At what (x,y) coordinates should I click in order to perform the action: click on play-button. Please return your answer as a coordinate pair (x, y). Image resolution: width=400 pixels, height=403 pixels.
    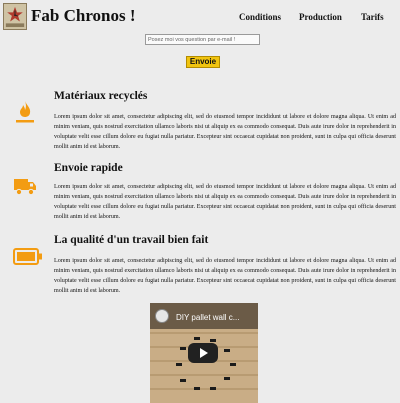
    Looking at the image, I should click on (203, 353).